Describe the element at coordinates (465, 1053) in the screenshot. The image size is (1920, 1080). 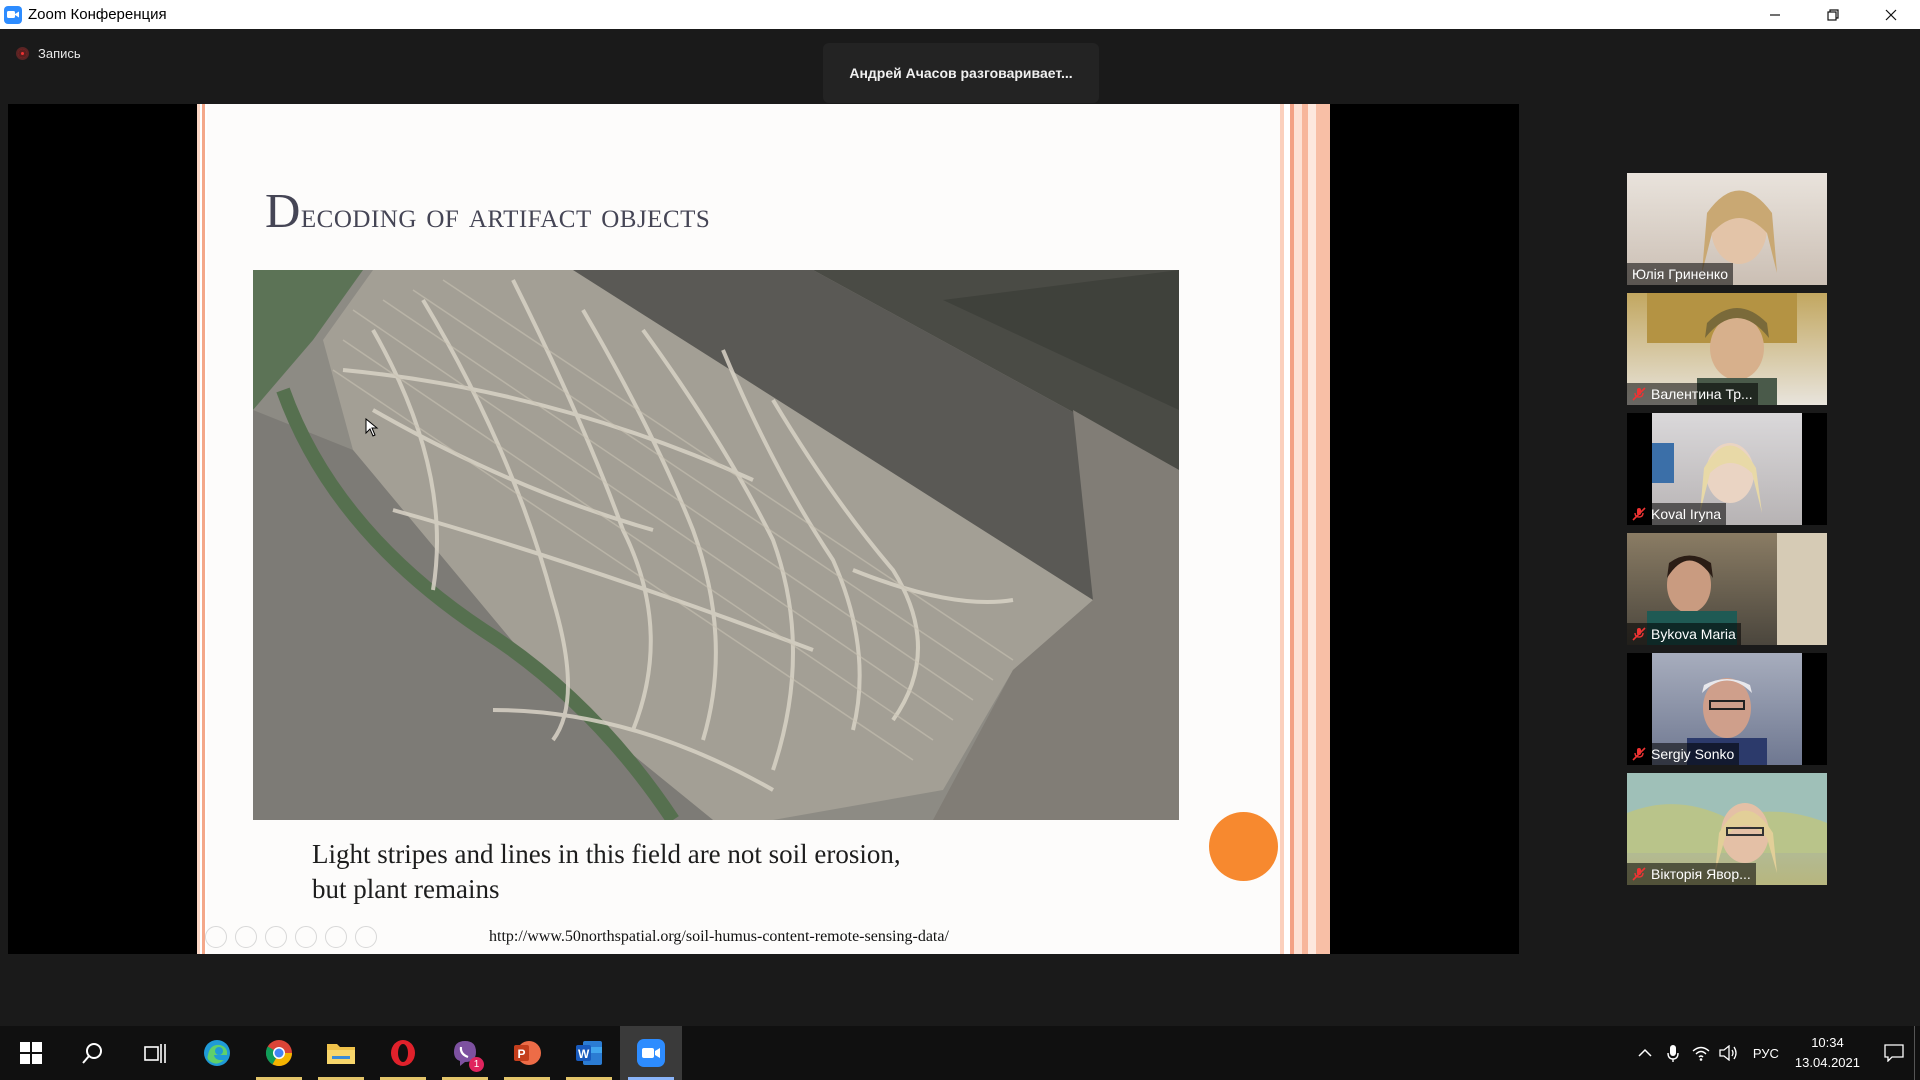
I see `taskbar-app-viber: 1` at that location.